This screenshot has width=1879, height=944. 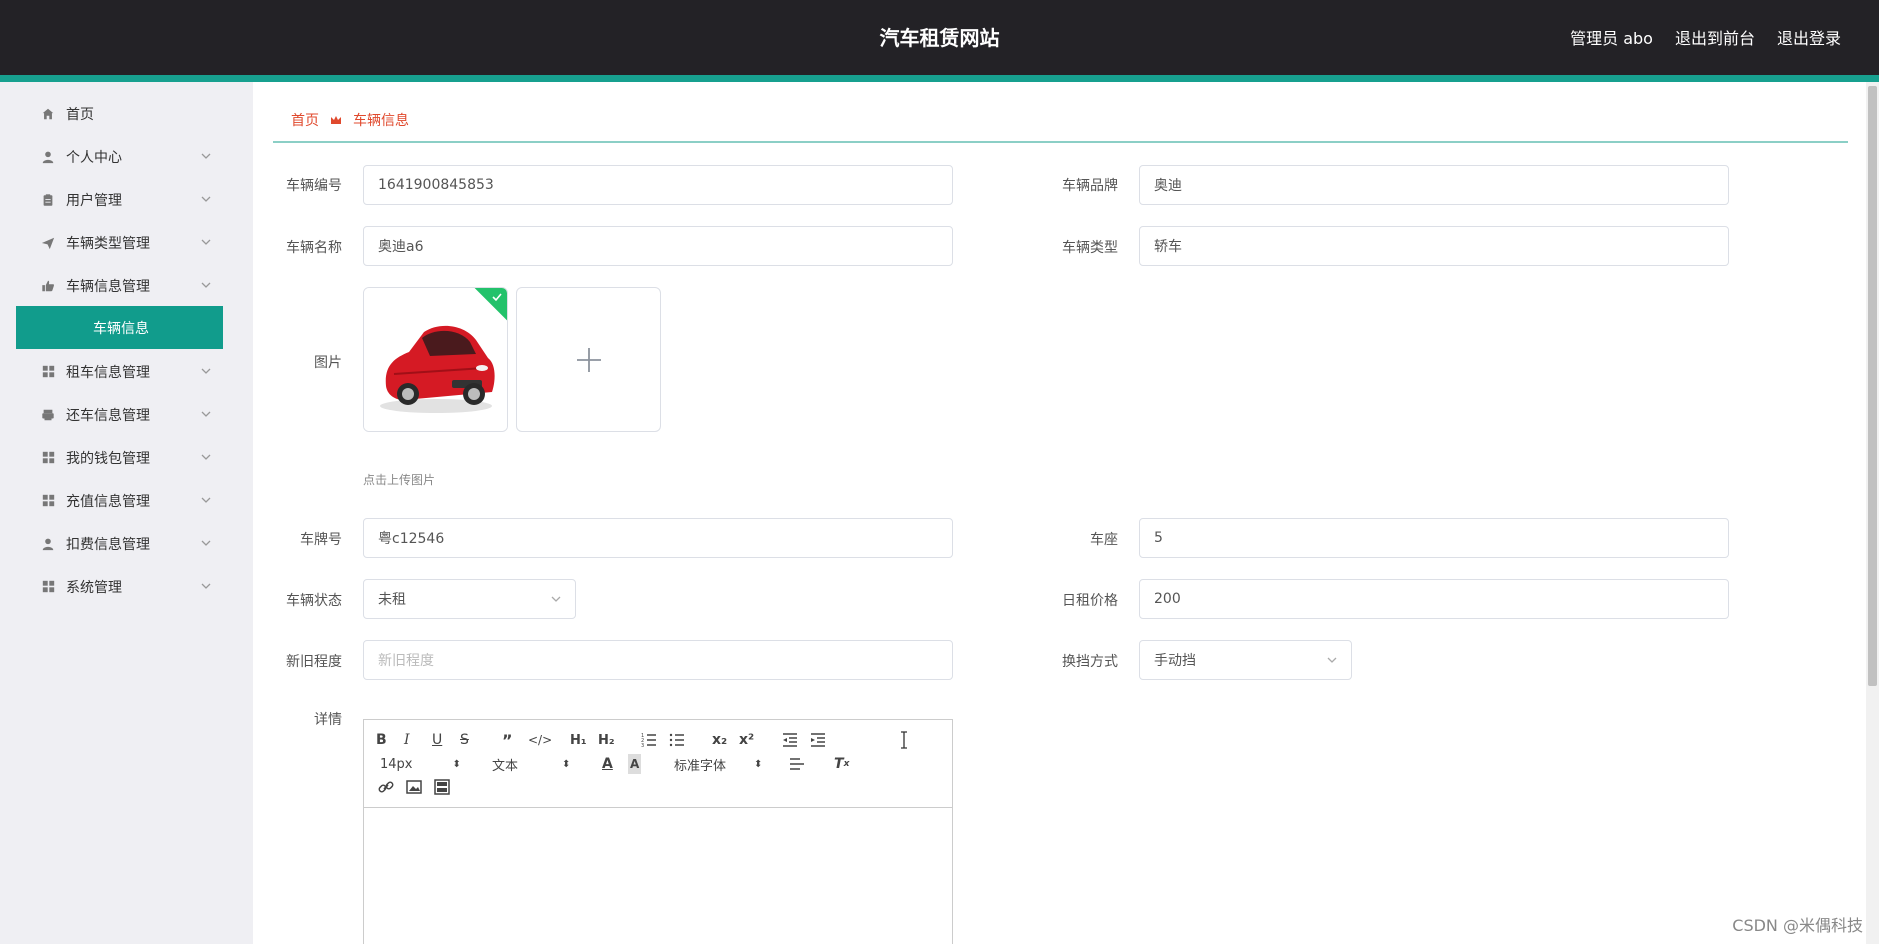 What do you see at coordinates (658, 538) in the screenshot?
I see `plate-input: 粤c12546` at bounding box center [658, 538].